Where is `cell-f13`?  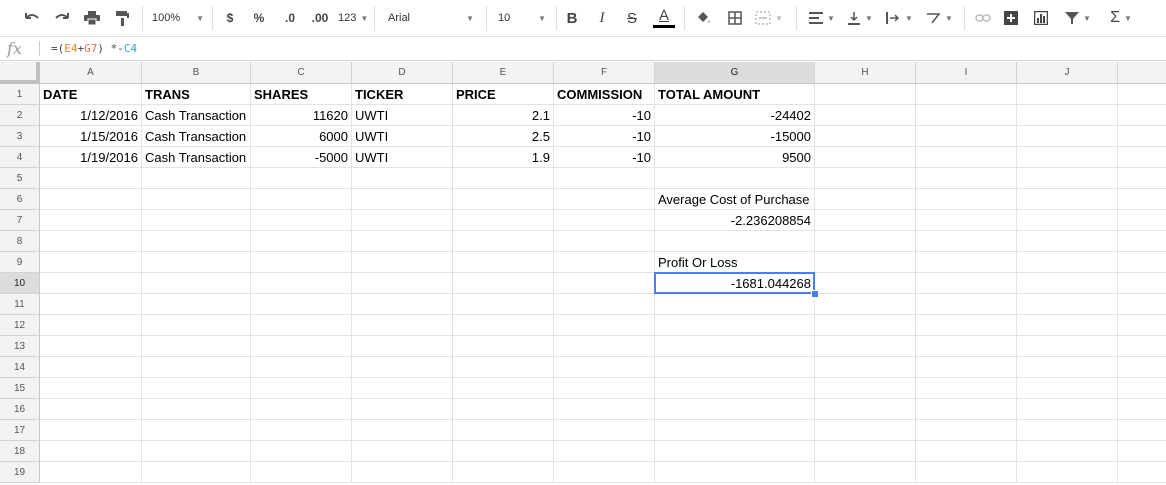 cell-f13 is located at coordinates (604, 346).